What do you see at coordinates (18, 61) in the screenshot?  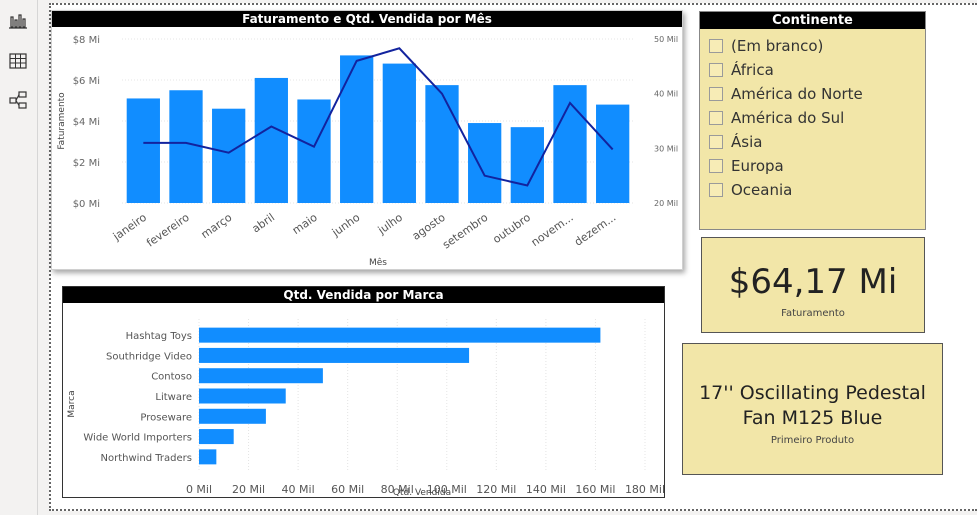 I see `table-view-icon` at bounding box center [18, 61].